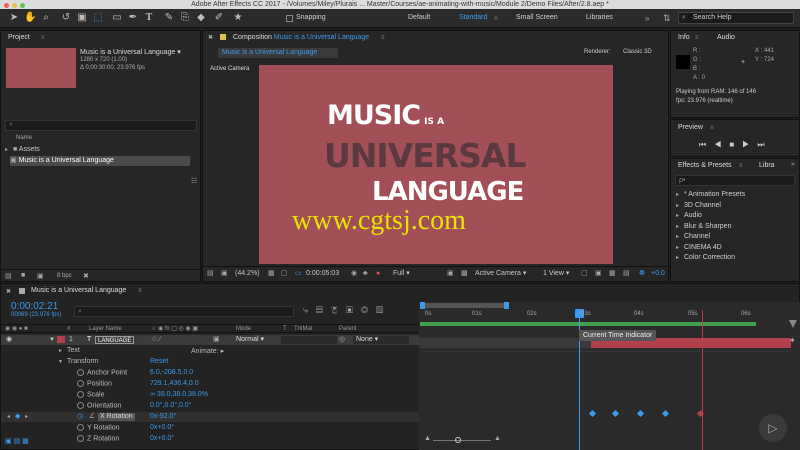 This screenshot has width=800, height=450. Describe the element at coordinates (726, 37) in the screenshot. I see `audio-tab: Audio` at that location.